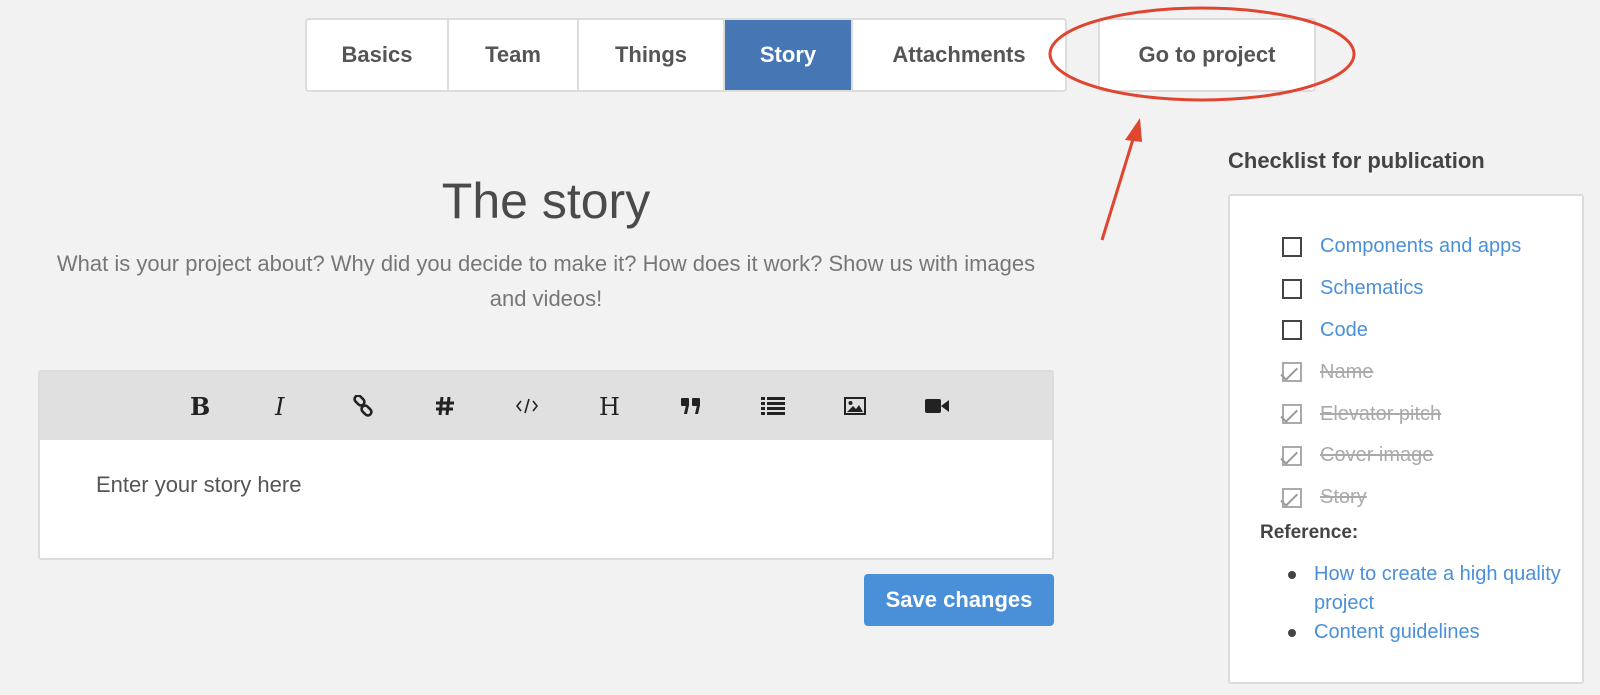 The width and height of the screenshot is (1600, 695). I want to click on checklist-item-schematics: Schematics, so click(1401, 289).